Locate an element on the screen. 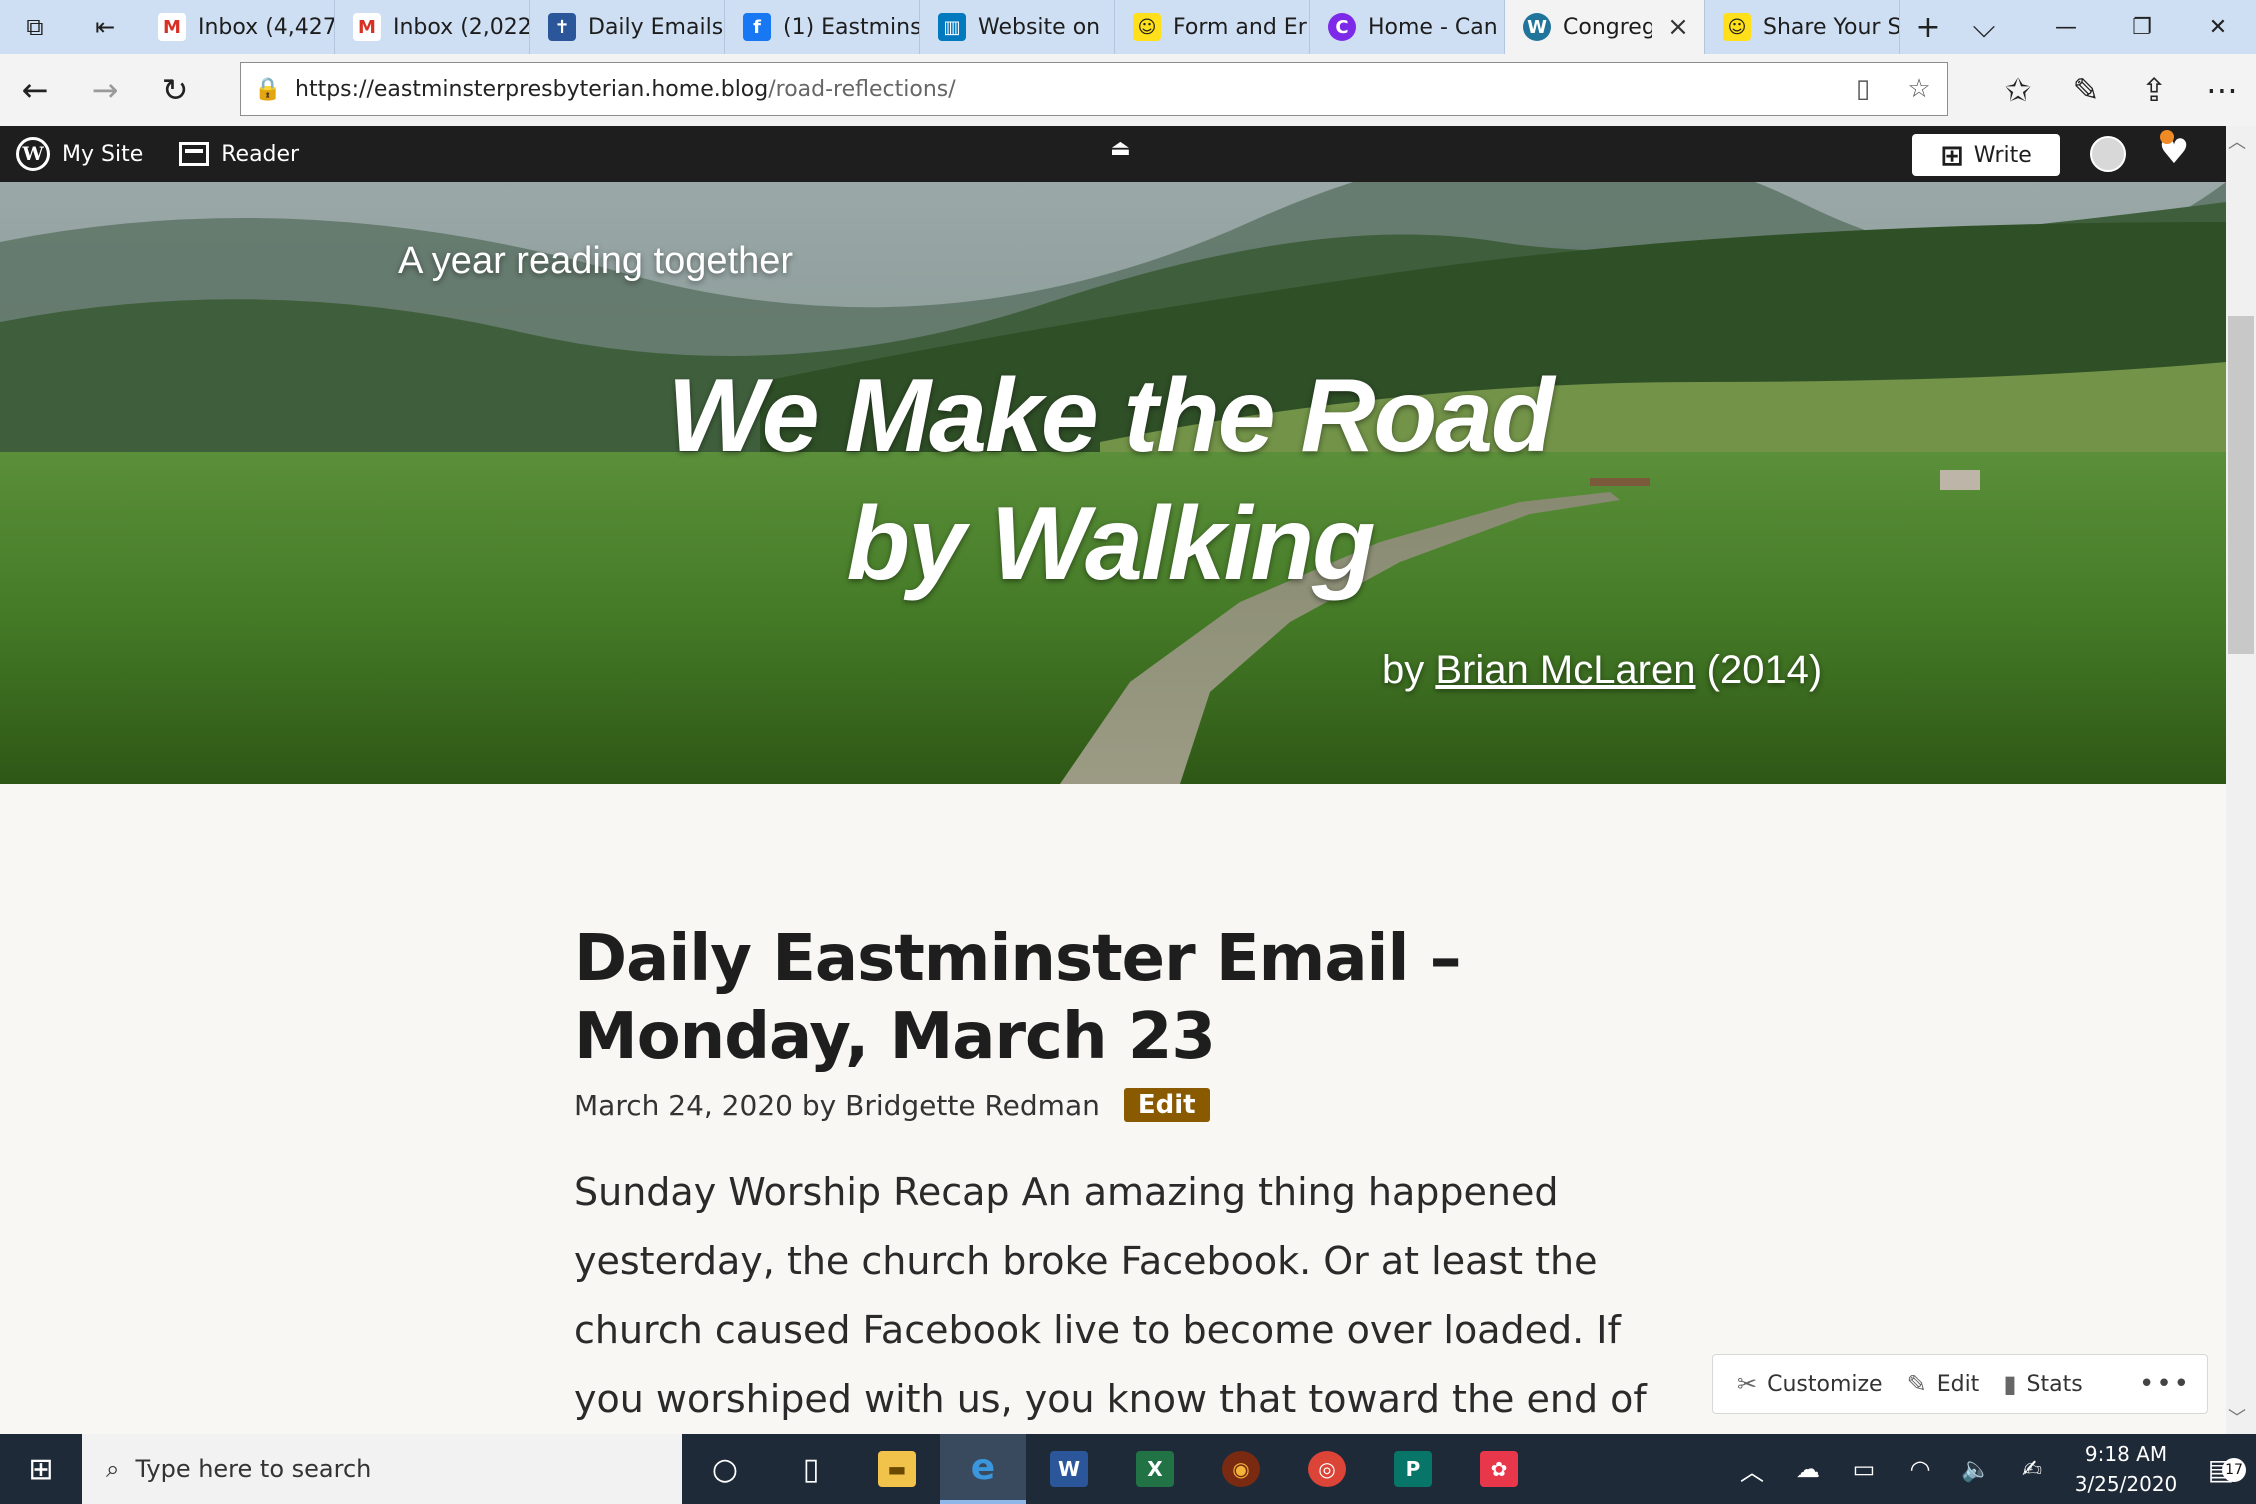 The image size is (2256, 1504). scroll-down-chevron-icon: ﹀ is located at coordinates (2237, 1417).